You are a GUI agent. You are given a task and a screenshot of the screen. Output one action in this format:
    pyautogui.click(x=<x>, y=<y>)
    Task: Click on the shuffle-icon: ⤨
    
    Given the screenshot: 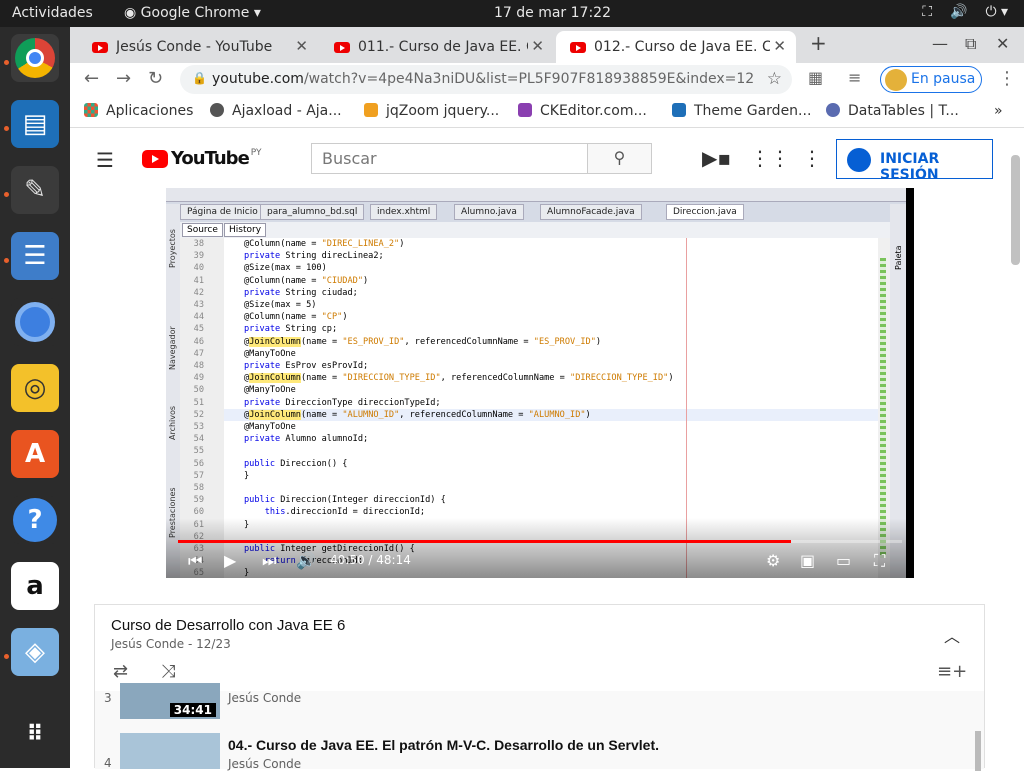 What is the action you would take?
    pyautogui.click(x=168, y=671)
    